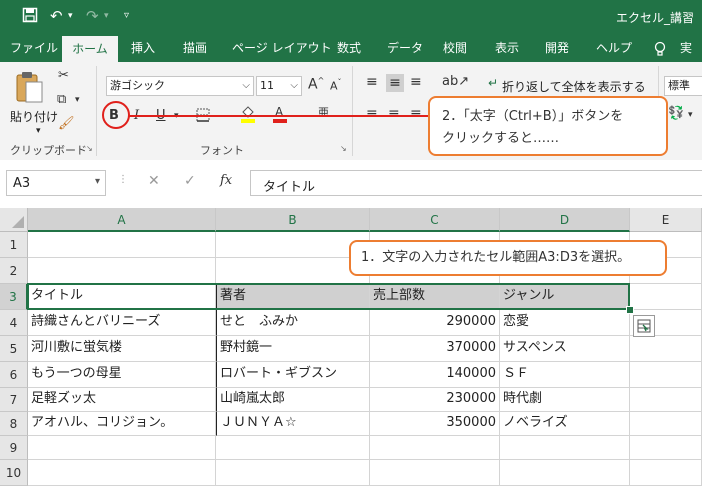 The height and width of the screenshot is (486, 702). I want to click on cell-c9, so click(435, 448).